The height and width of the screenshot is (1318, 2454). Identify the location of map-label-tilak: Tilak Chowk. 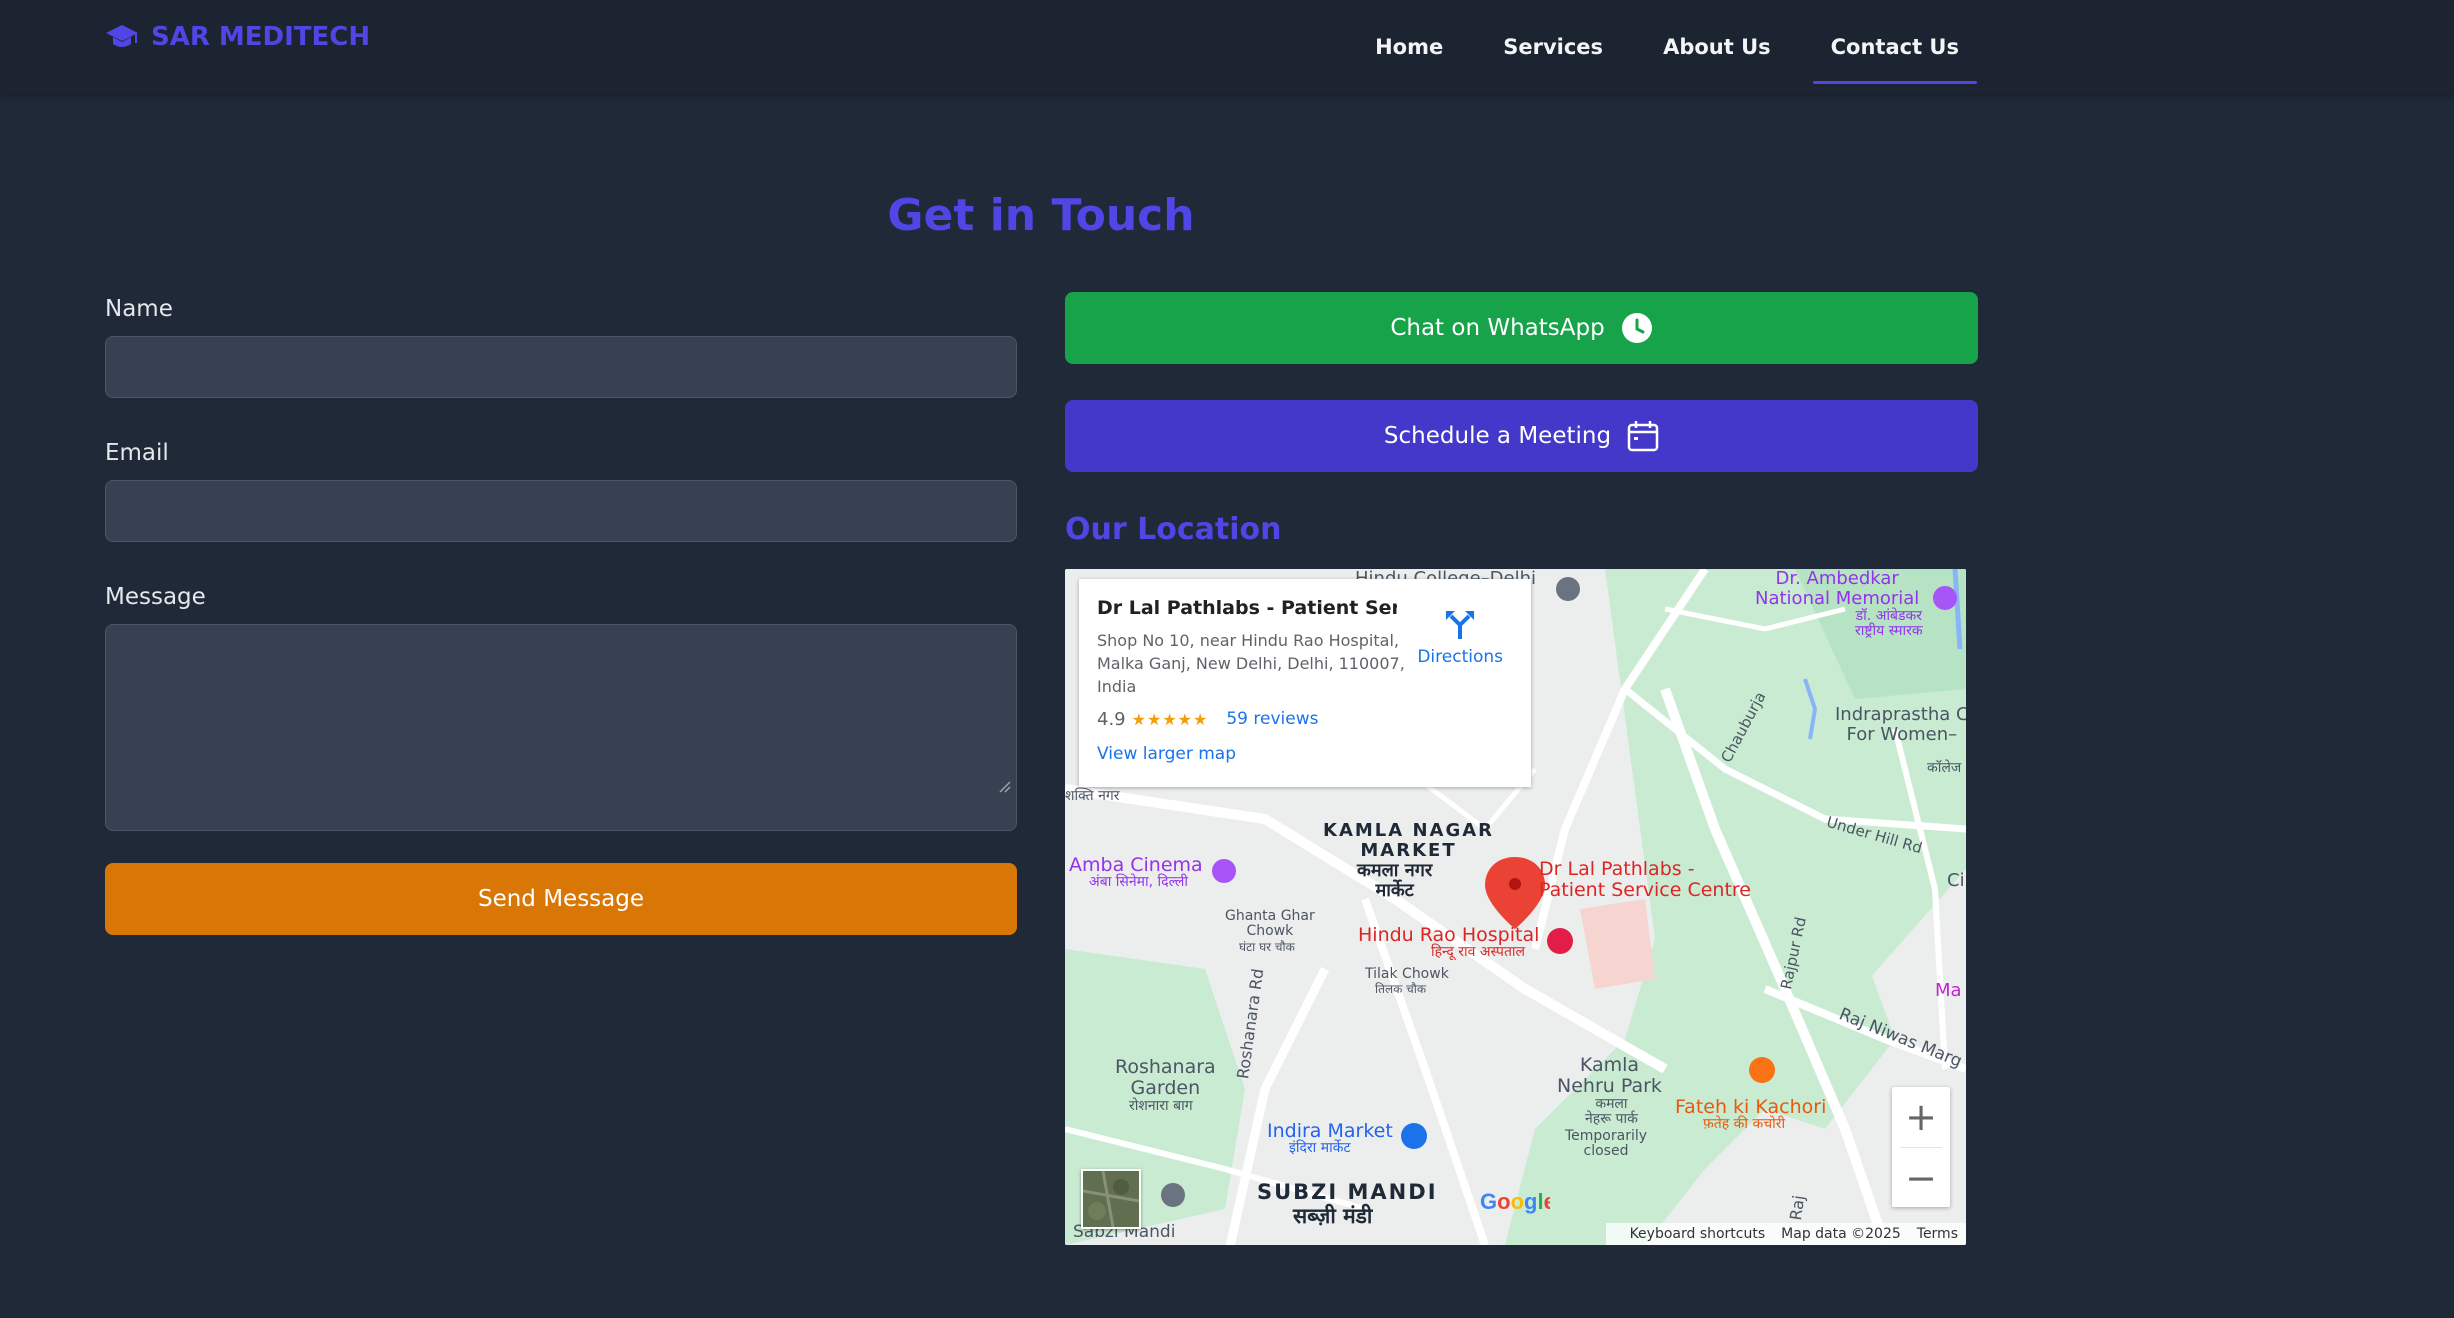
(1407, 974).